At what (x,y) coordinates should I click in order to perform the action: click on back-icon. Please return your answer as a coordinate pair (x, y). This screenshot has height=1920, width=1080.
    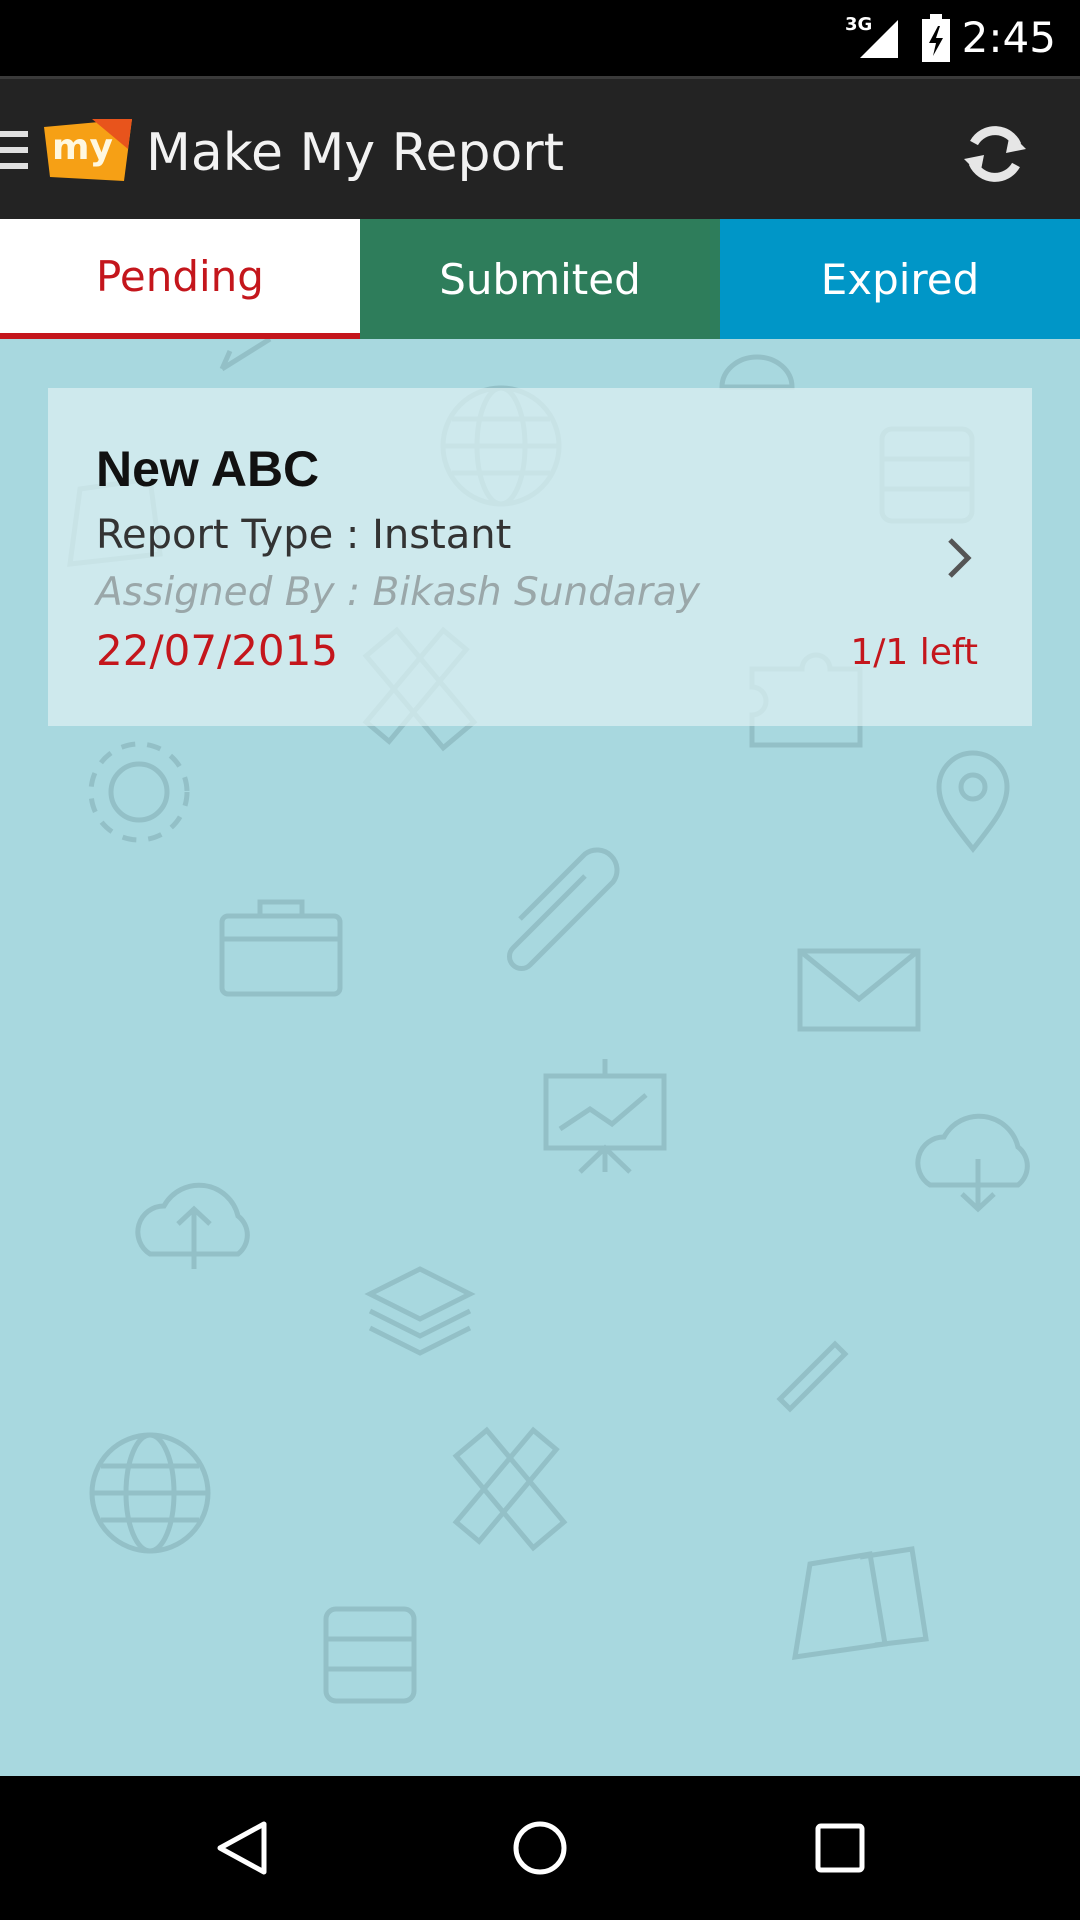
    Looking at the image, I should click on (242, 1848).